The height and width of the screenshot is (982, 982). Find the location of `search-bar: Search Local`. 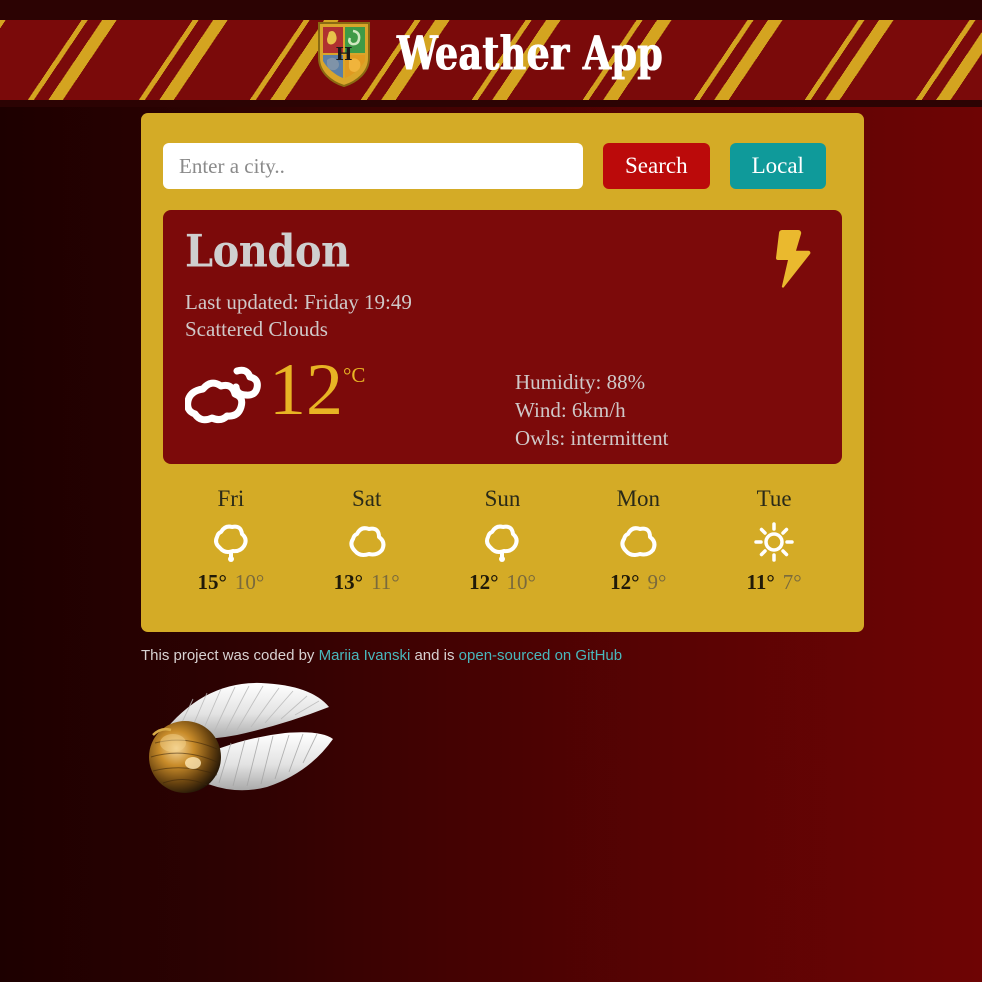

search-bar: Search Local is located at coordinates (502, 166).